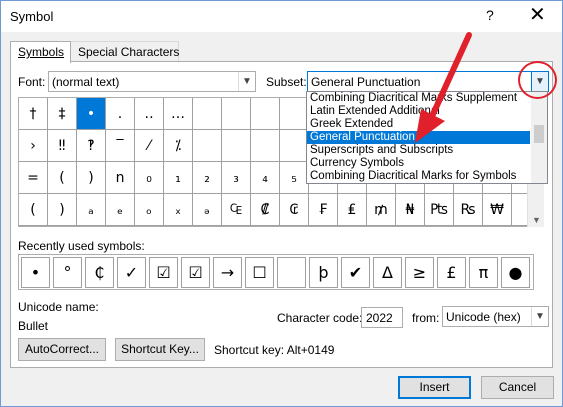 The height and width of the screenshot is (407, 563). What do you see at coordinates (468, 210) in the screenshot?
I see `symbol-cell: ₨` at bounding box center [468, 210].